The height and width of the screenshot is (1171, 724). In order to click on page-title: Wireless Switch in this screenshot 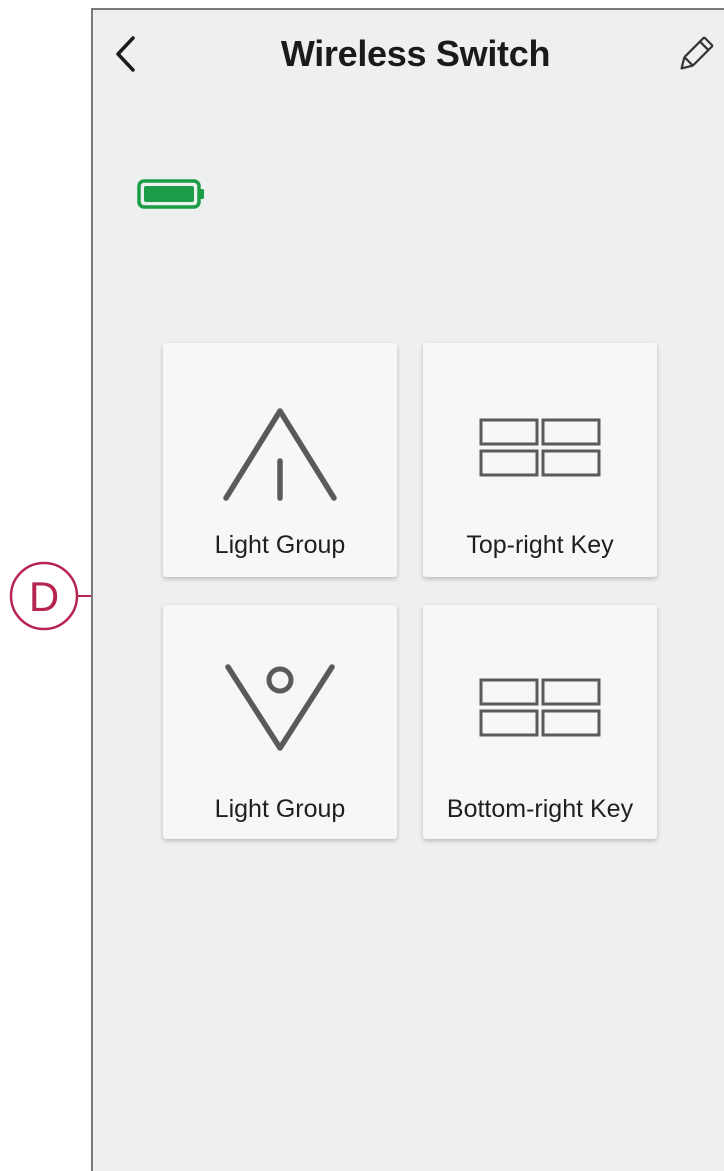, I will do `click(415, 53)`.